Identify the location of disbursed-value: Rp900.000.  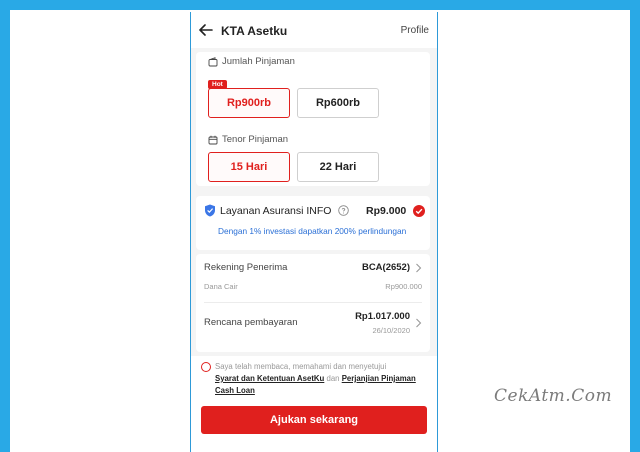
(403, 286).